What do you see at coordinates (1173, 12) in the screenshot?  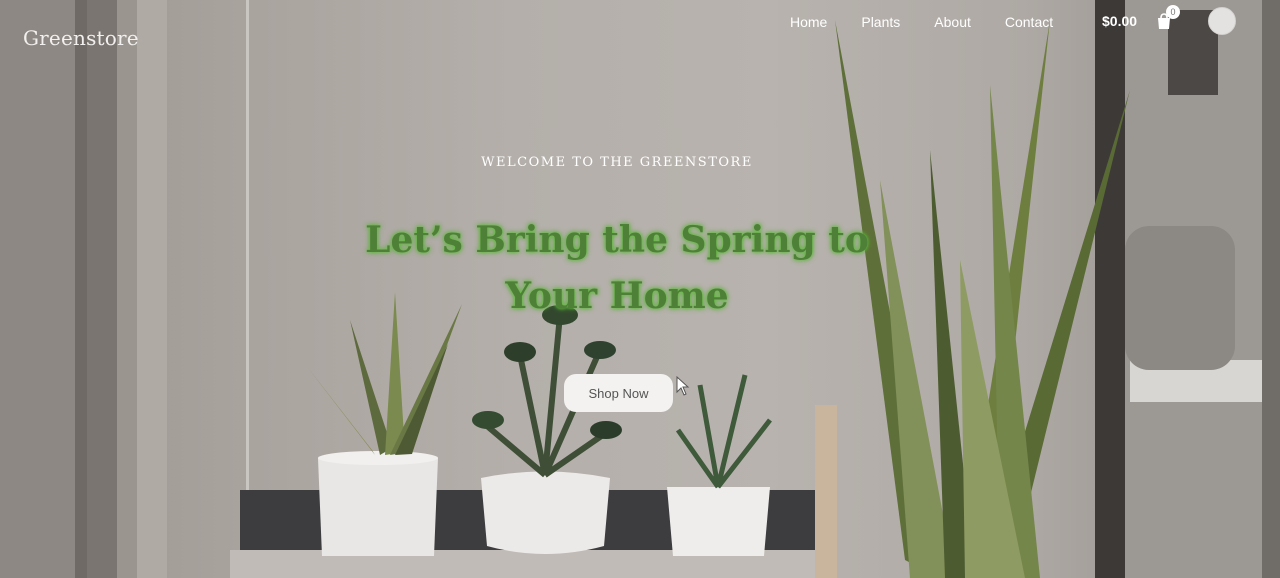 I see `cart-count-badge: 0` at bounding box center [1173, 12].